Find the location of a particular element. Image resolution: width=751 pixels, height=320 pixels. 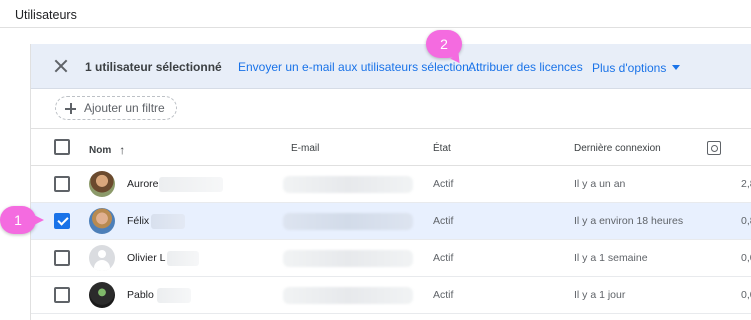

user-name: Aurore is located at coordinates (143, 184).